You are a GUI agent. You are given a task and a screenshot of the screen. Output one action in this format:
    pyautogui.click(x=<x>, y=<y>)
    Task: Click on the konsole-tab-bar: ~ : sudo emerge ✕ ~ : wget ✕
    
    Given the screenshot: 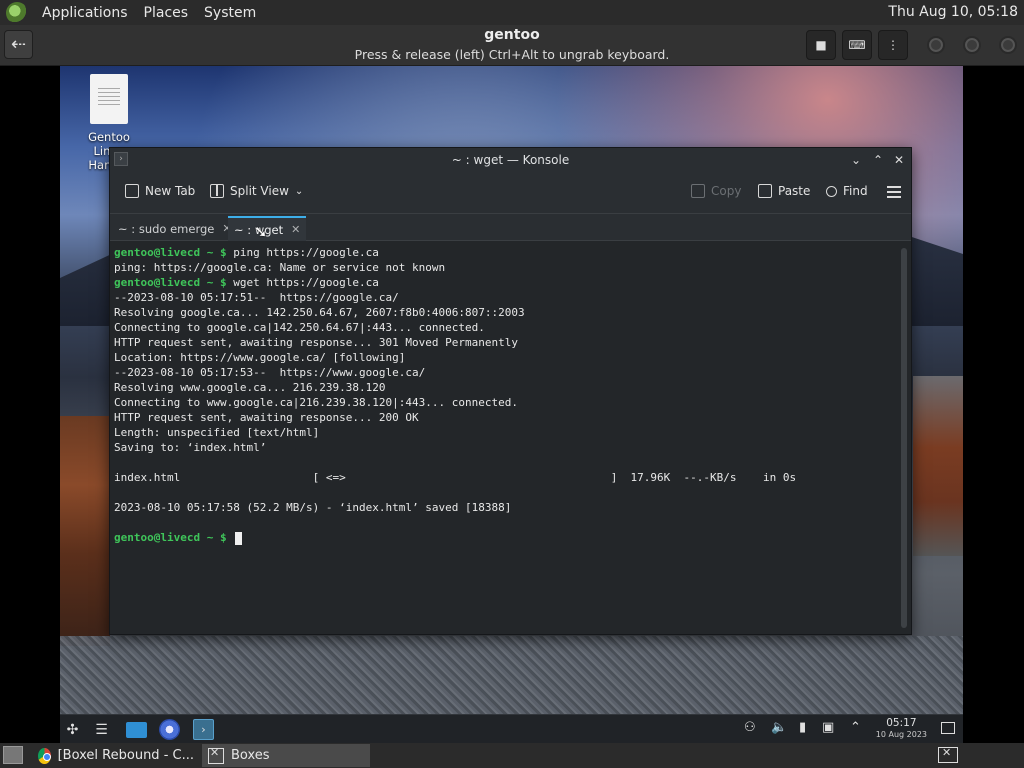 What is the action you would take?
    pyautogui.click(x=510, y=227)
    